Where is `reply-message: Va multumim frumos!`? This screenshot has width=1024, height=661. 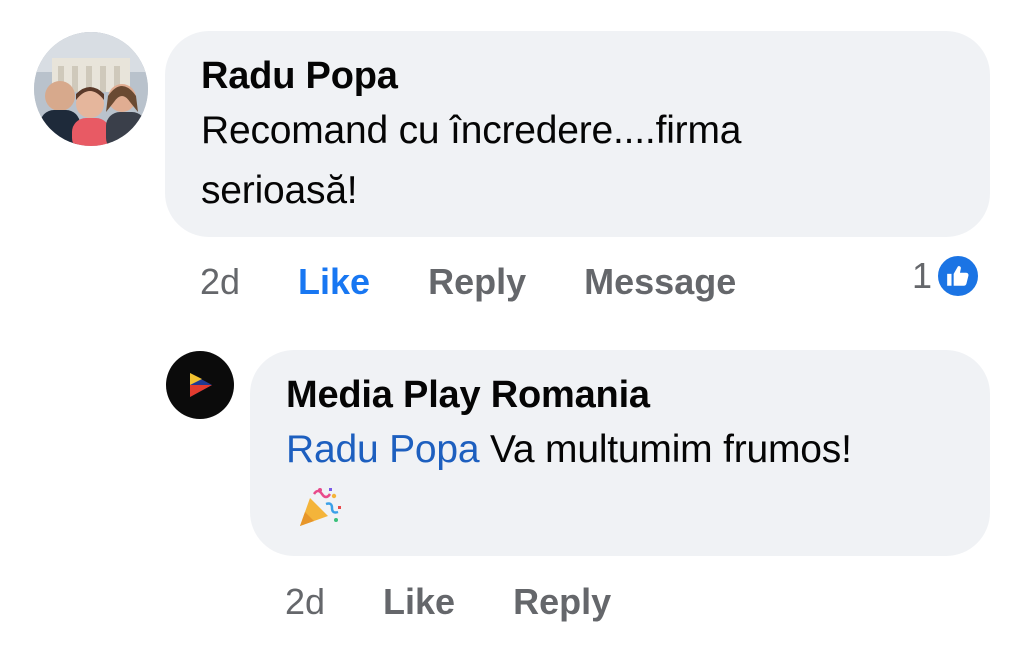
reply-message: Va multumim frumos! is located at coordinates (671, 449).